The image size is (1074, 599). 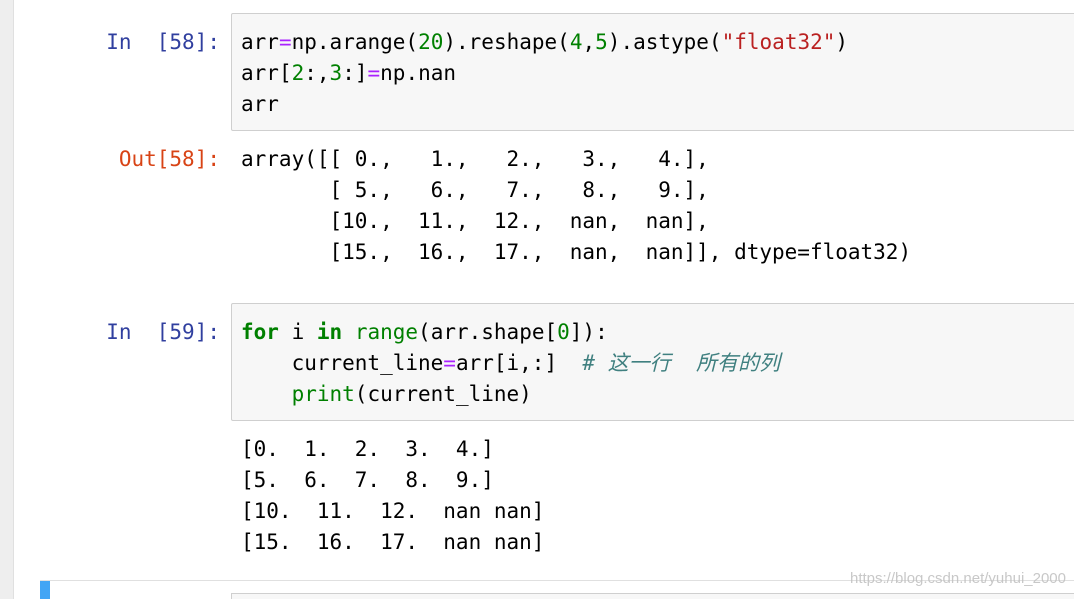 I want to click on code-line: print(current_line), so click(x=657, y=394).